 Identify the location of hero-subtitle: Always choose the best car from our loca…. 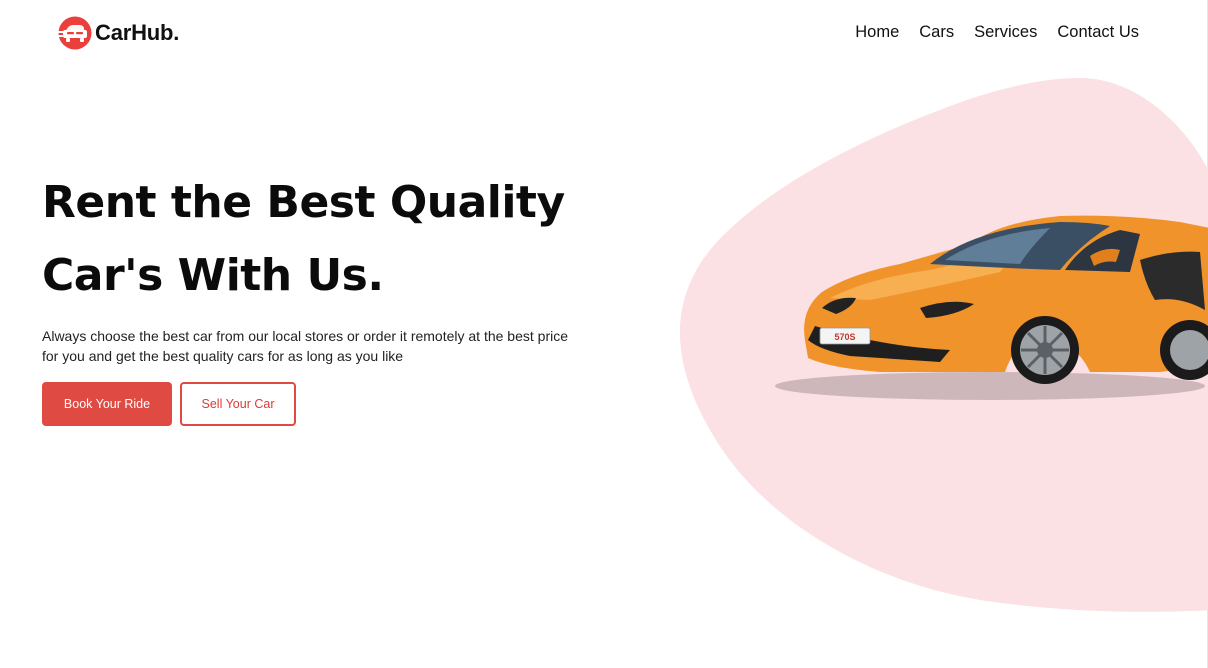
(337, 346).